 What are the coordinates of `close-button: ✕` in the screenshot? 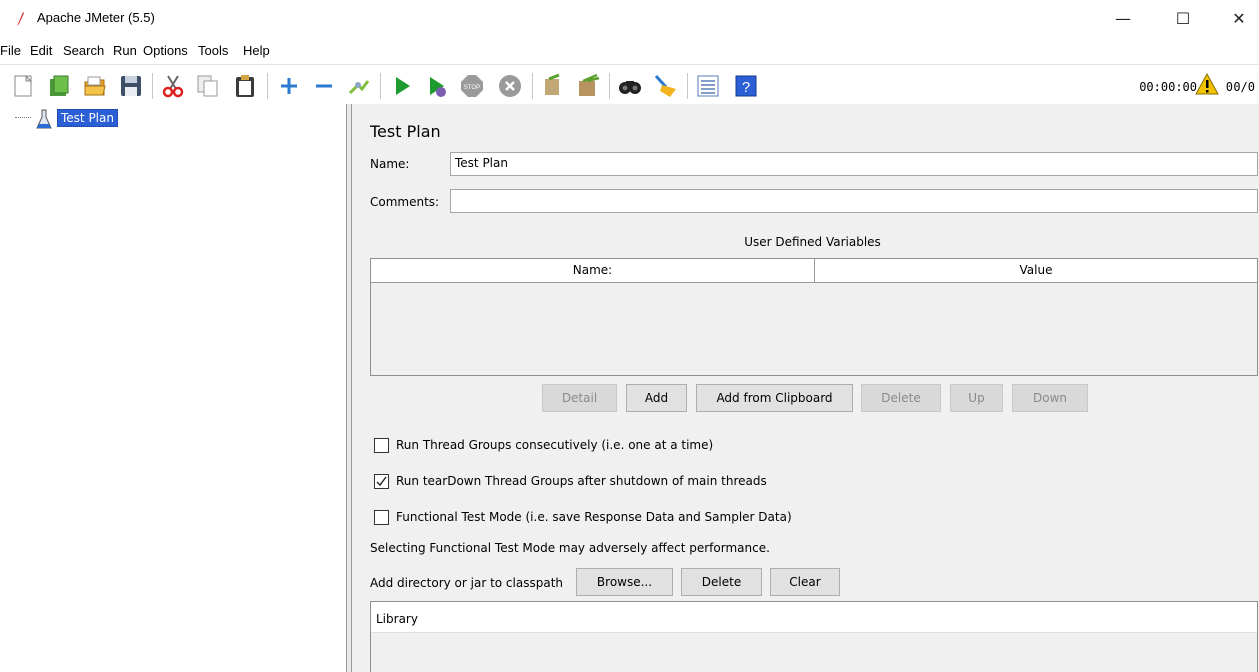 It's located at (1239, 19).